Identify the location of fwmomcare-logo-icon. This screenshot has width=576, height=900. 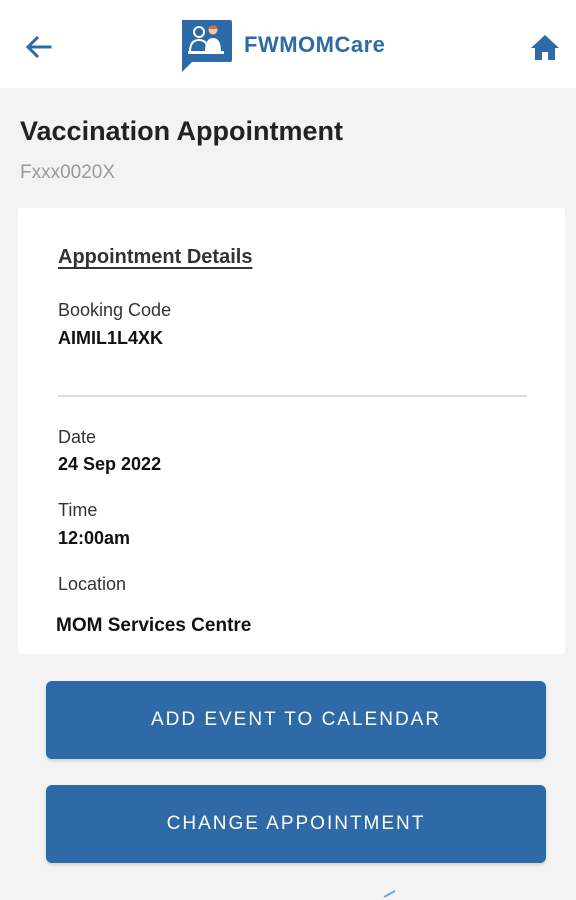
(207, 46).